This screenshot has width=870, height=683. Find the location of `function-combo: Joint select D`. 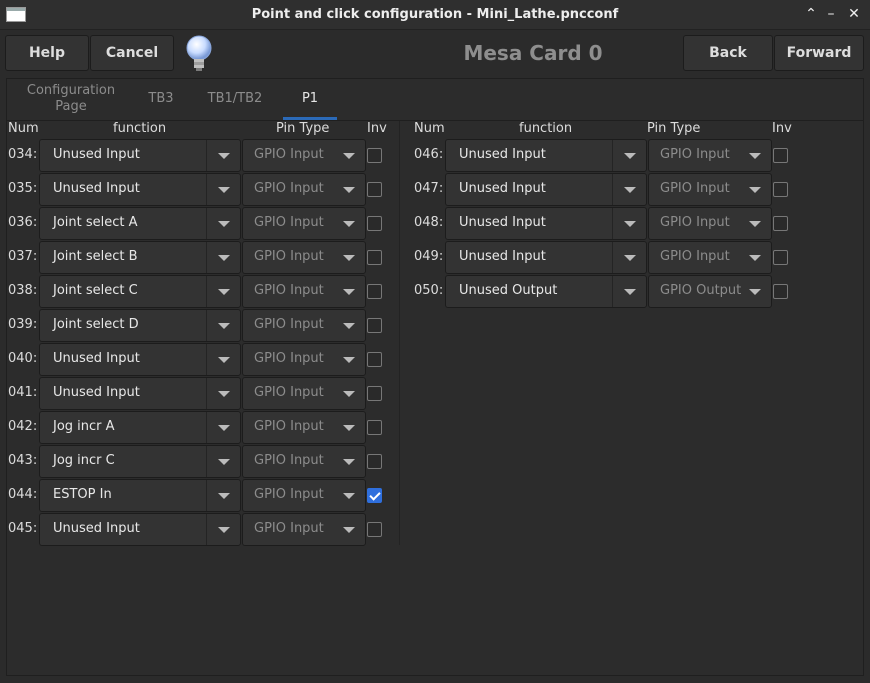

function-combo: Joint select D is located at coordinates (140, 325).